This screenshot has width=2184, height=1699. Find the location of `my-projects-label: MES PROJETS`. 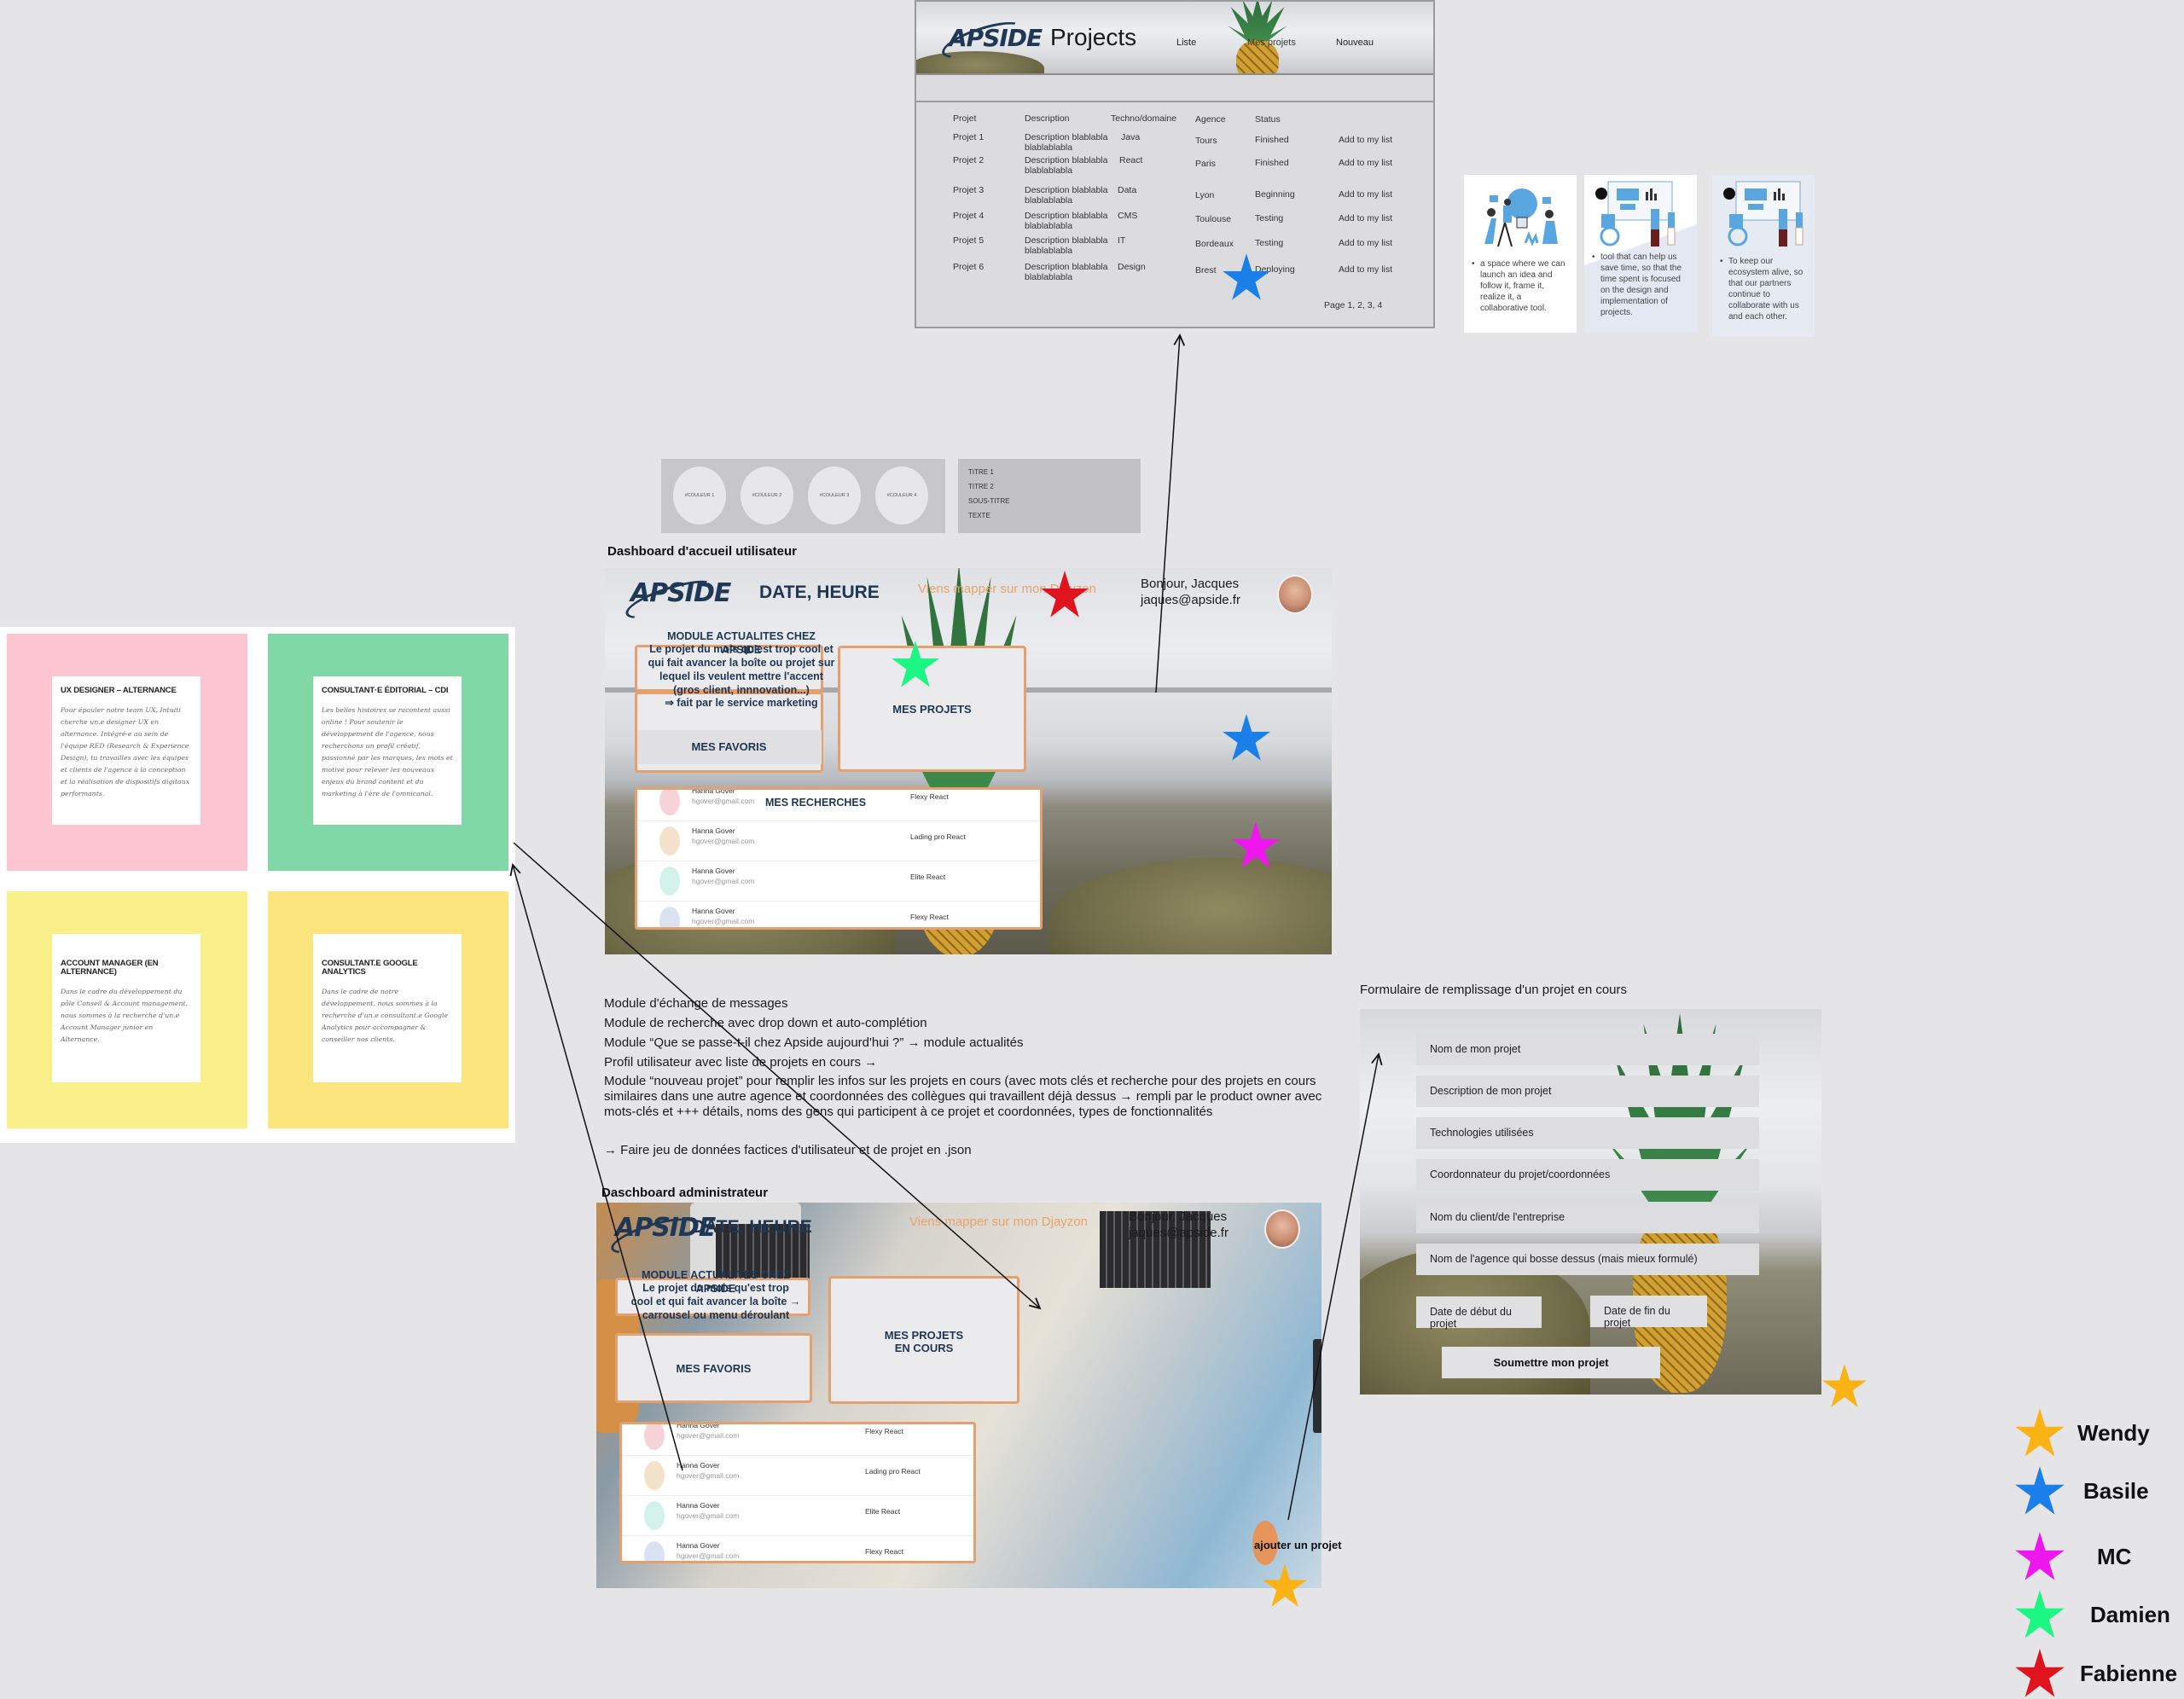

my-projects-label: MES PROJETS is located at coordinates (932, 709).